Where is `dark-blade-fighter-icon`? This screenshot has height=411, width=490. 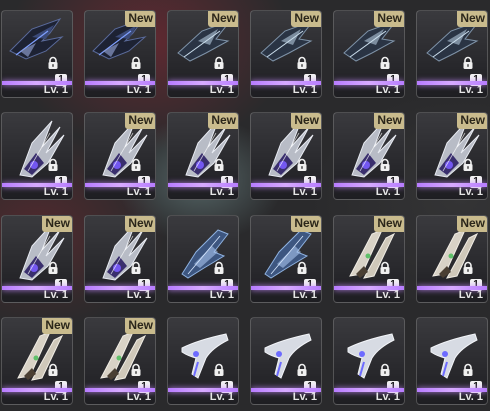
dark-blade-fighter-icon is located at coordinates (36, 38).